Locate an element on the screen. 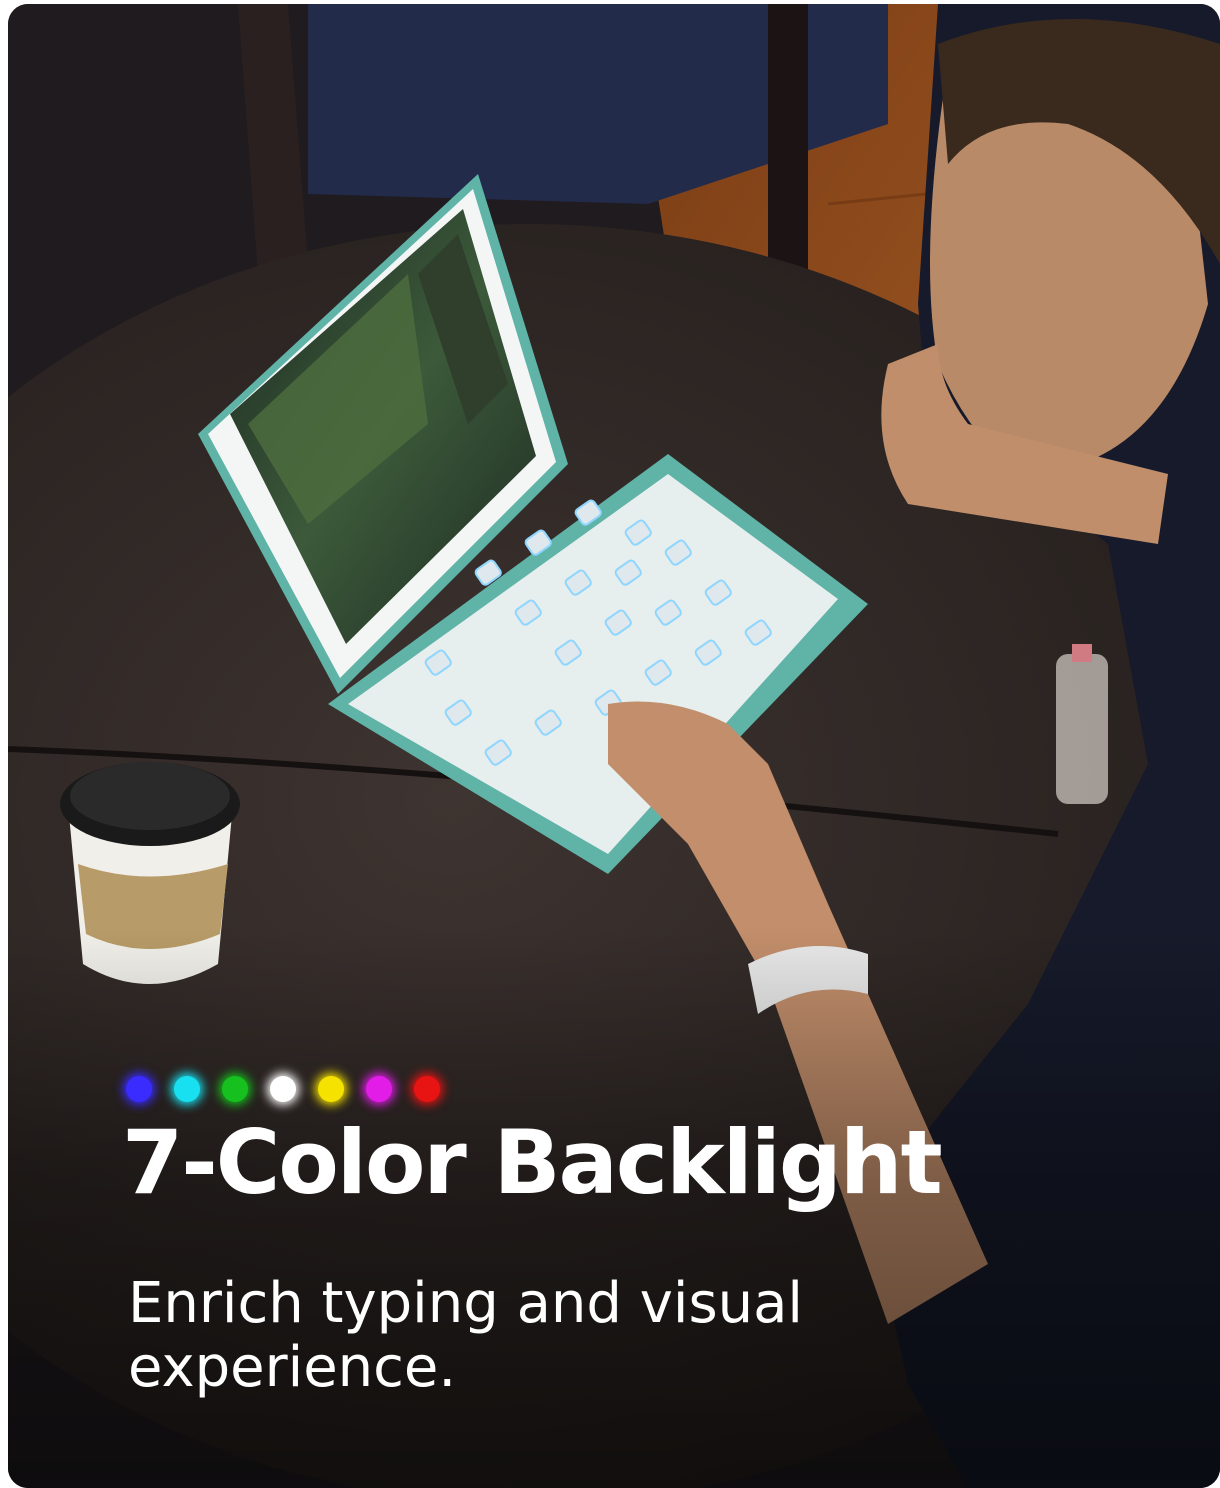 The height and width of the screenshot is (1488, 1220). headline: 7-Color Backlight is located at coordinates (532, 1162).